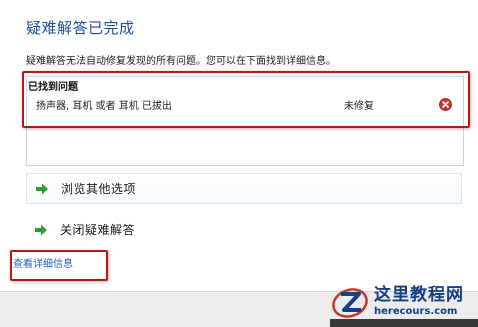  Describe the element at coordinates (59, 265) in the screenshot. I see `details-highlight-annotation` at that location.